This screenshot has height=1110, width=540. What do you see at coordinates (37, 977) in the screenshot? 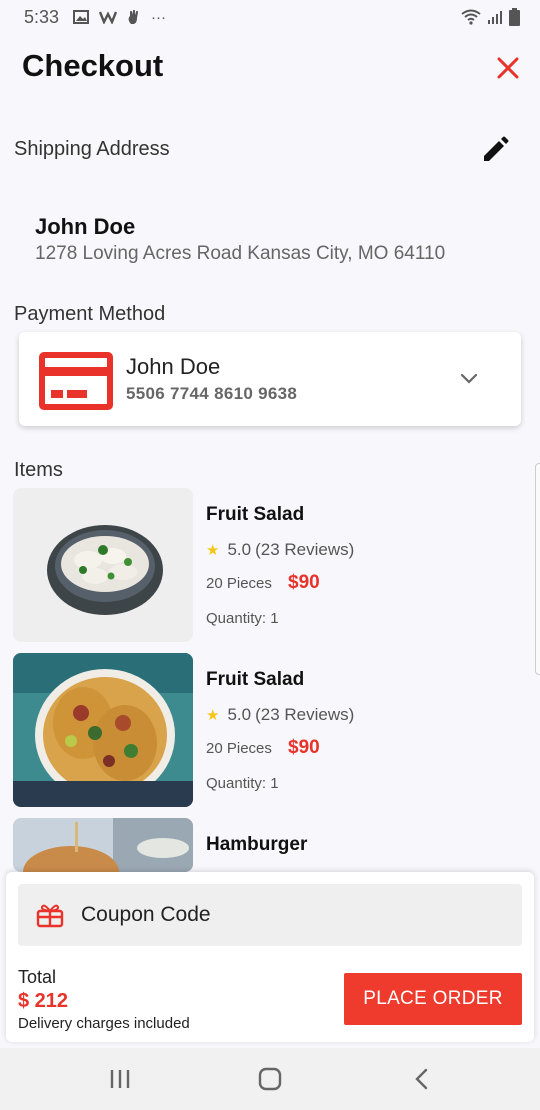
I see `total-label: Total` at bounding box center [37, 977].